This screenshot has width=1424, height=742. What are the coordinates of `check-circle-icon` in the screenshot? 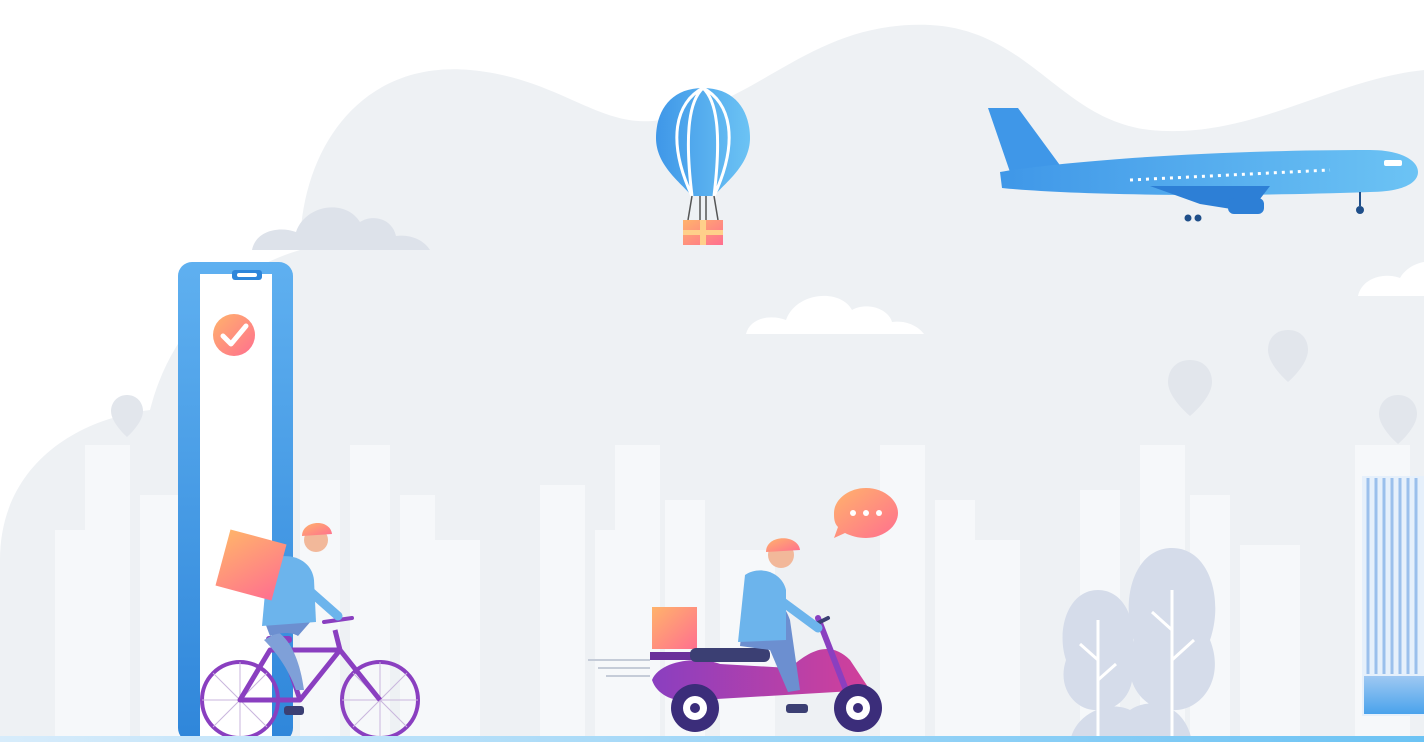 It's located at (234, 335).